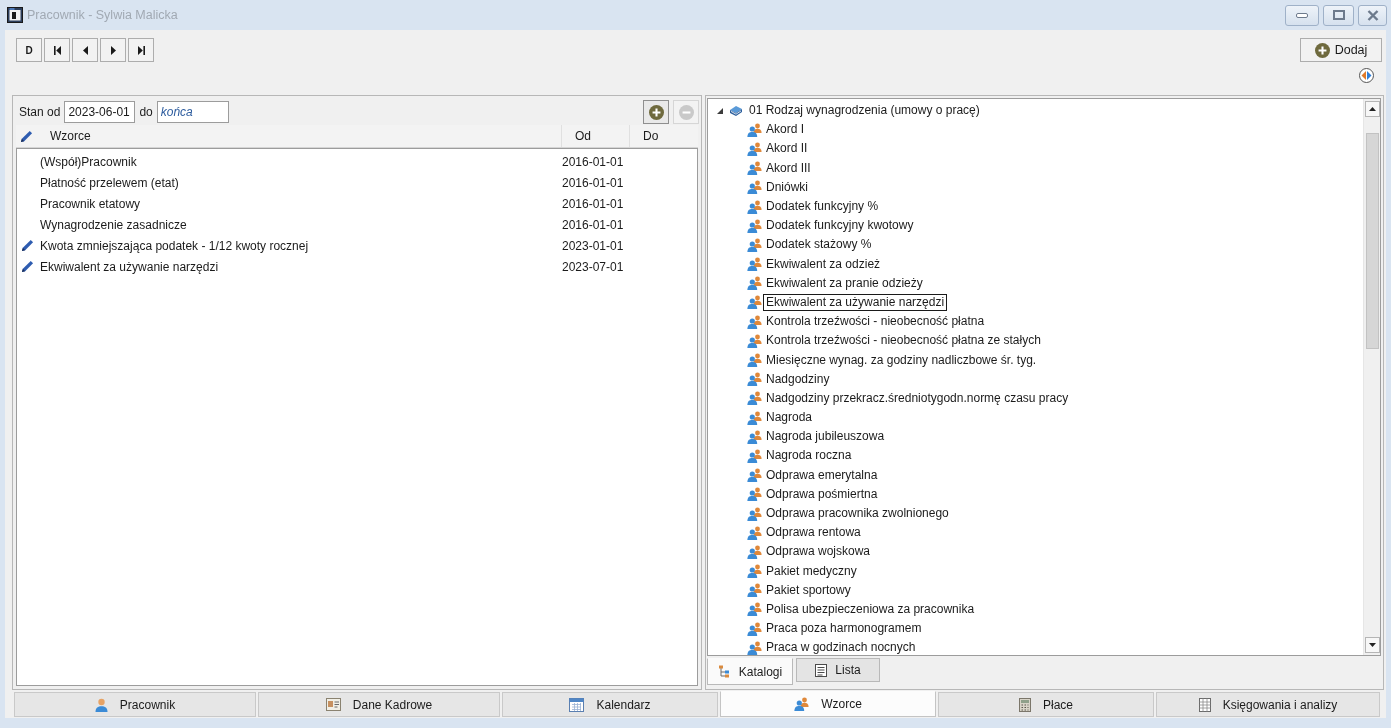  I want to click on id-card-icon, so click(333, 704).